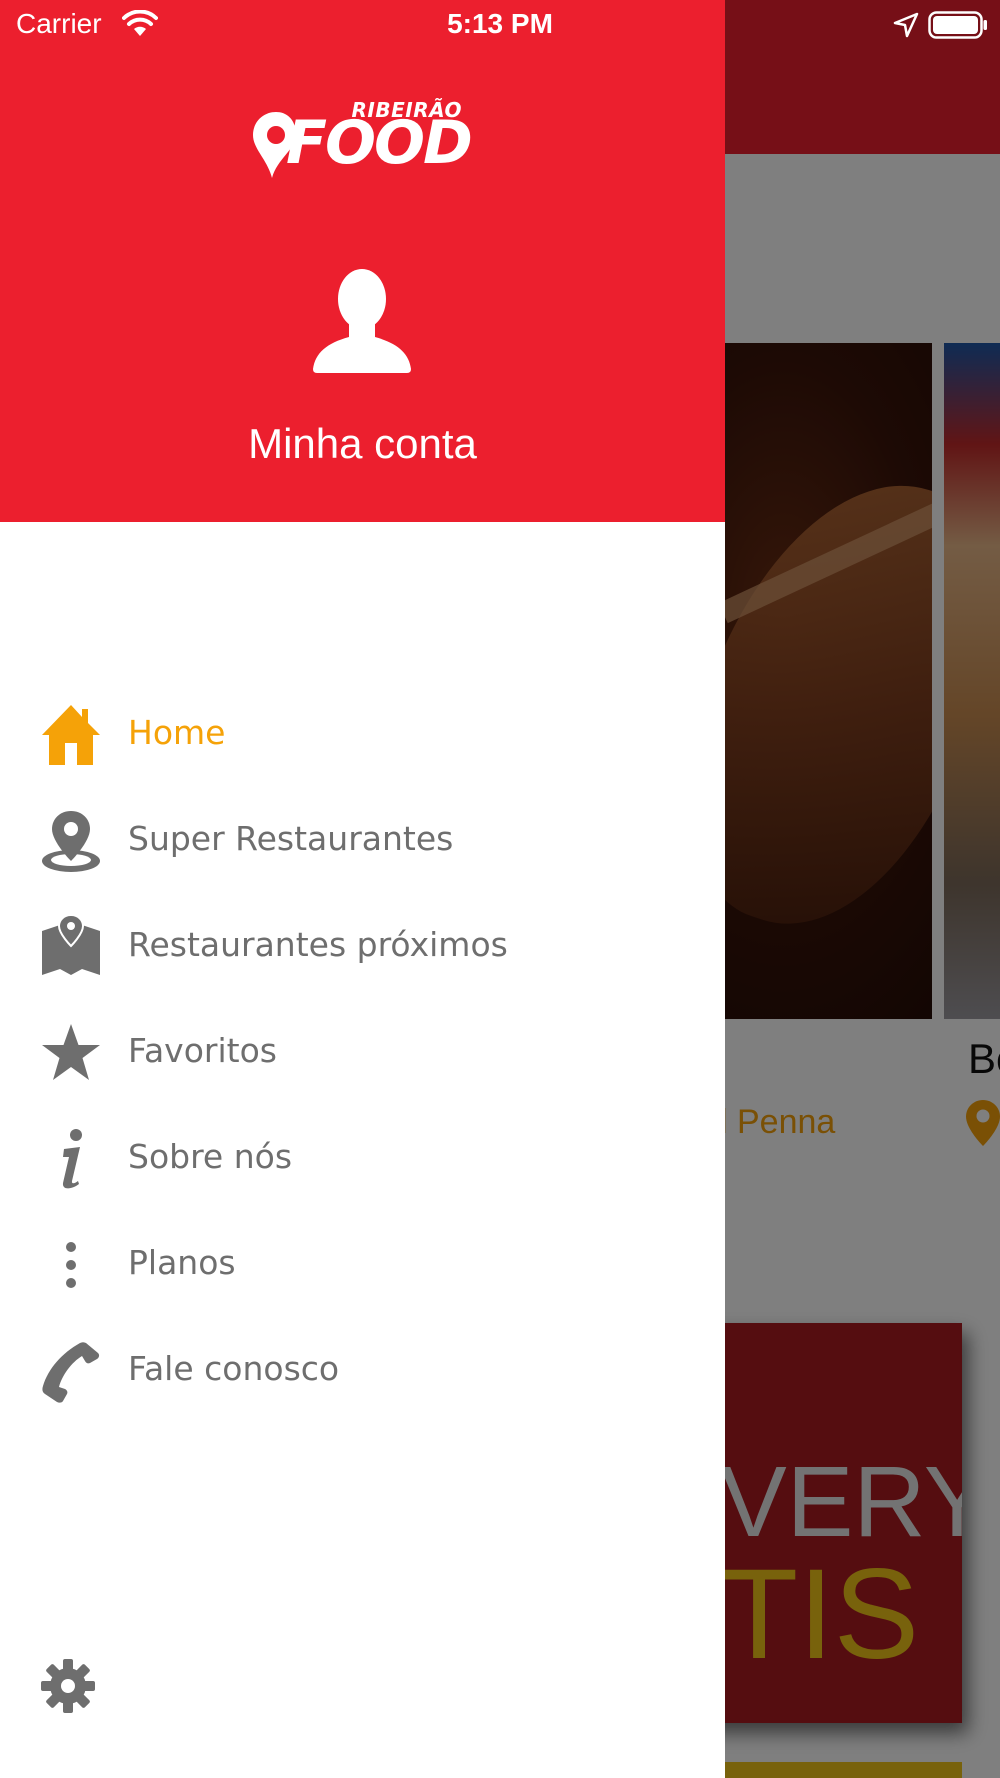  Describe the element at coordinates (957, 25) in the screenshot. I see `battery-icon` at that location.